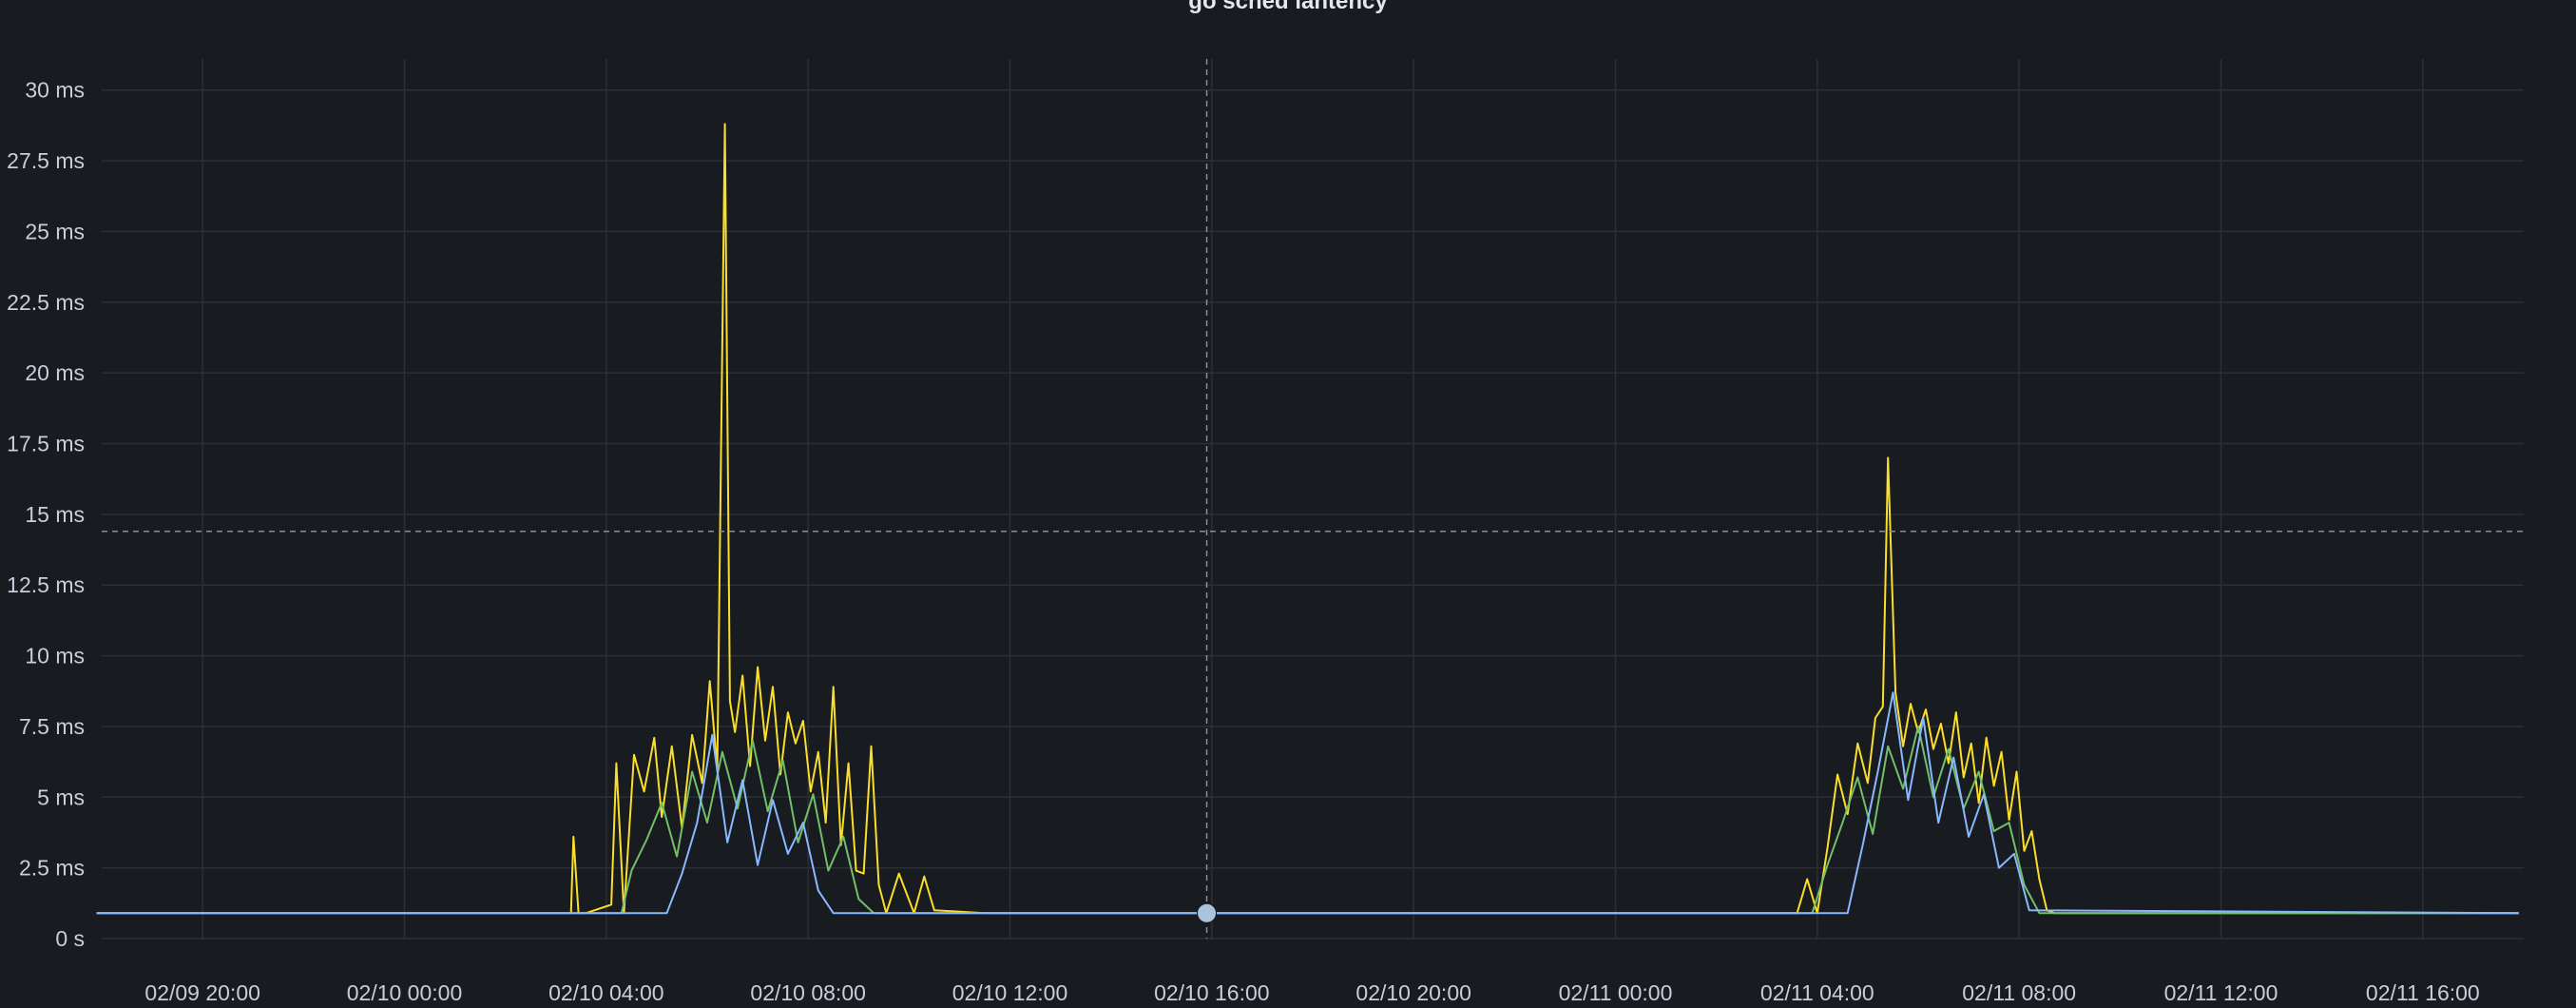 The width and height of the screenshot is (2576, 1008). I want to click on y-tick-label: 17.5 ms, so click(46, 444).